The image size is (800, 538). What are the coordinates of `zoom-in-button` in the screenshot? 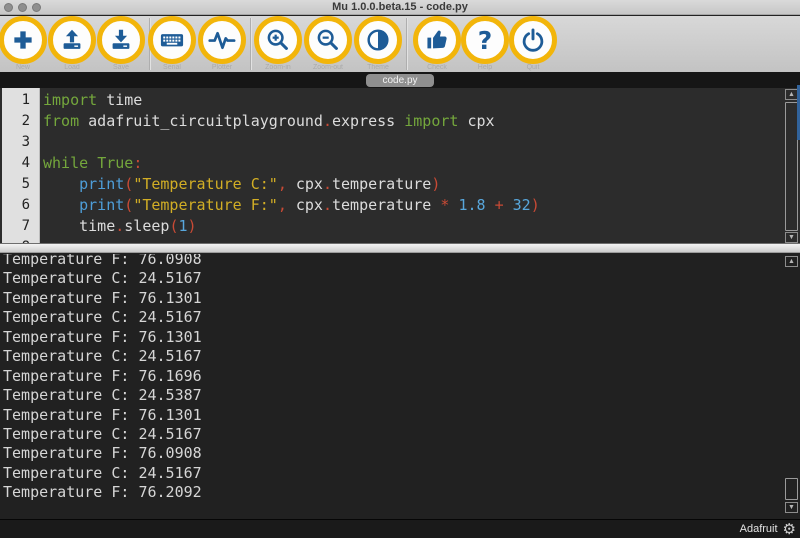 It's located at (278, 40).